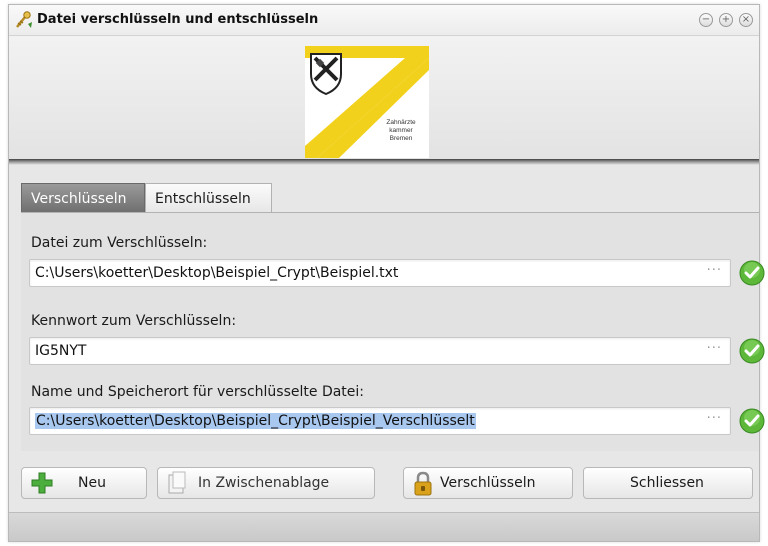  I want to click on close-button: Schliessen, so click(668, 483).